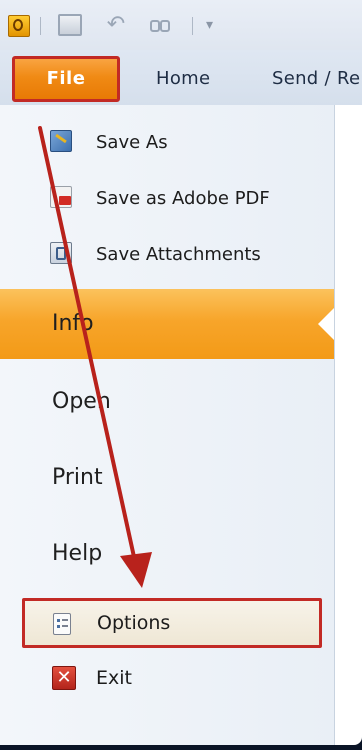 The height and width of the screenshot is (750, 362). What do you see at coordinates (181, 25) in the screenshot?
I see `quick-access-toolbar: ↶ ▾` at bounding box center [181, 25].